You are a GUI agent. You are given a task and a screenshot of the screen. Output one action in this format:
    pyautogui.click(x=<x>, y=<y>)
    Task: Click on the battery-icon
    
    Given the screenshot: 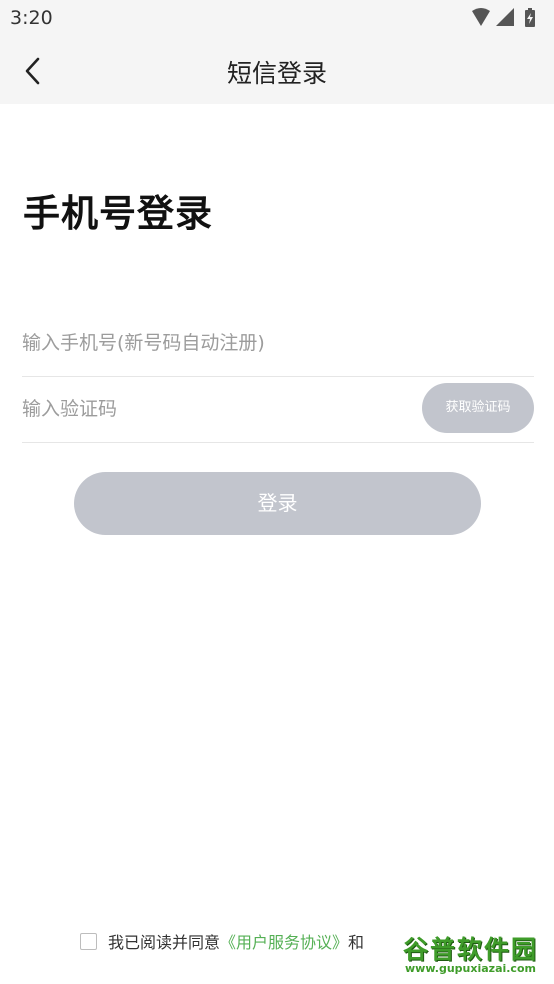 What is the action you would take?
    pyautogui.click(x=530, y=17)
    